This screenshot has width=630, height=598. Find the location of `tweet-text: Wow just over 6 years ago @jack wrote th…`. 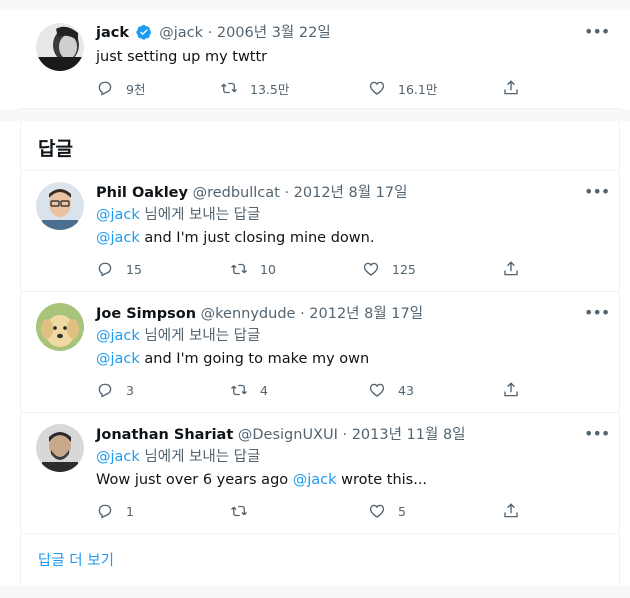

tweet-text: Wow just over 6 years ago @jack wrote th… is located at coordinates (261, 480).